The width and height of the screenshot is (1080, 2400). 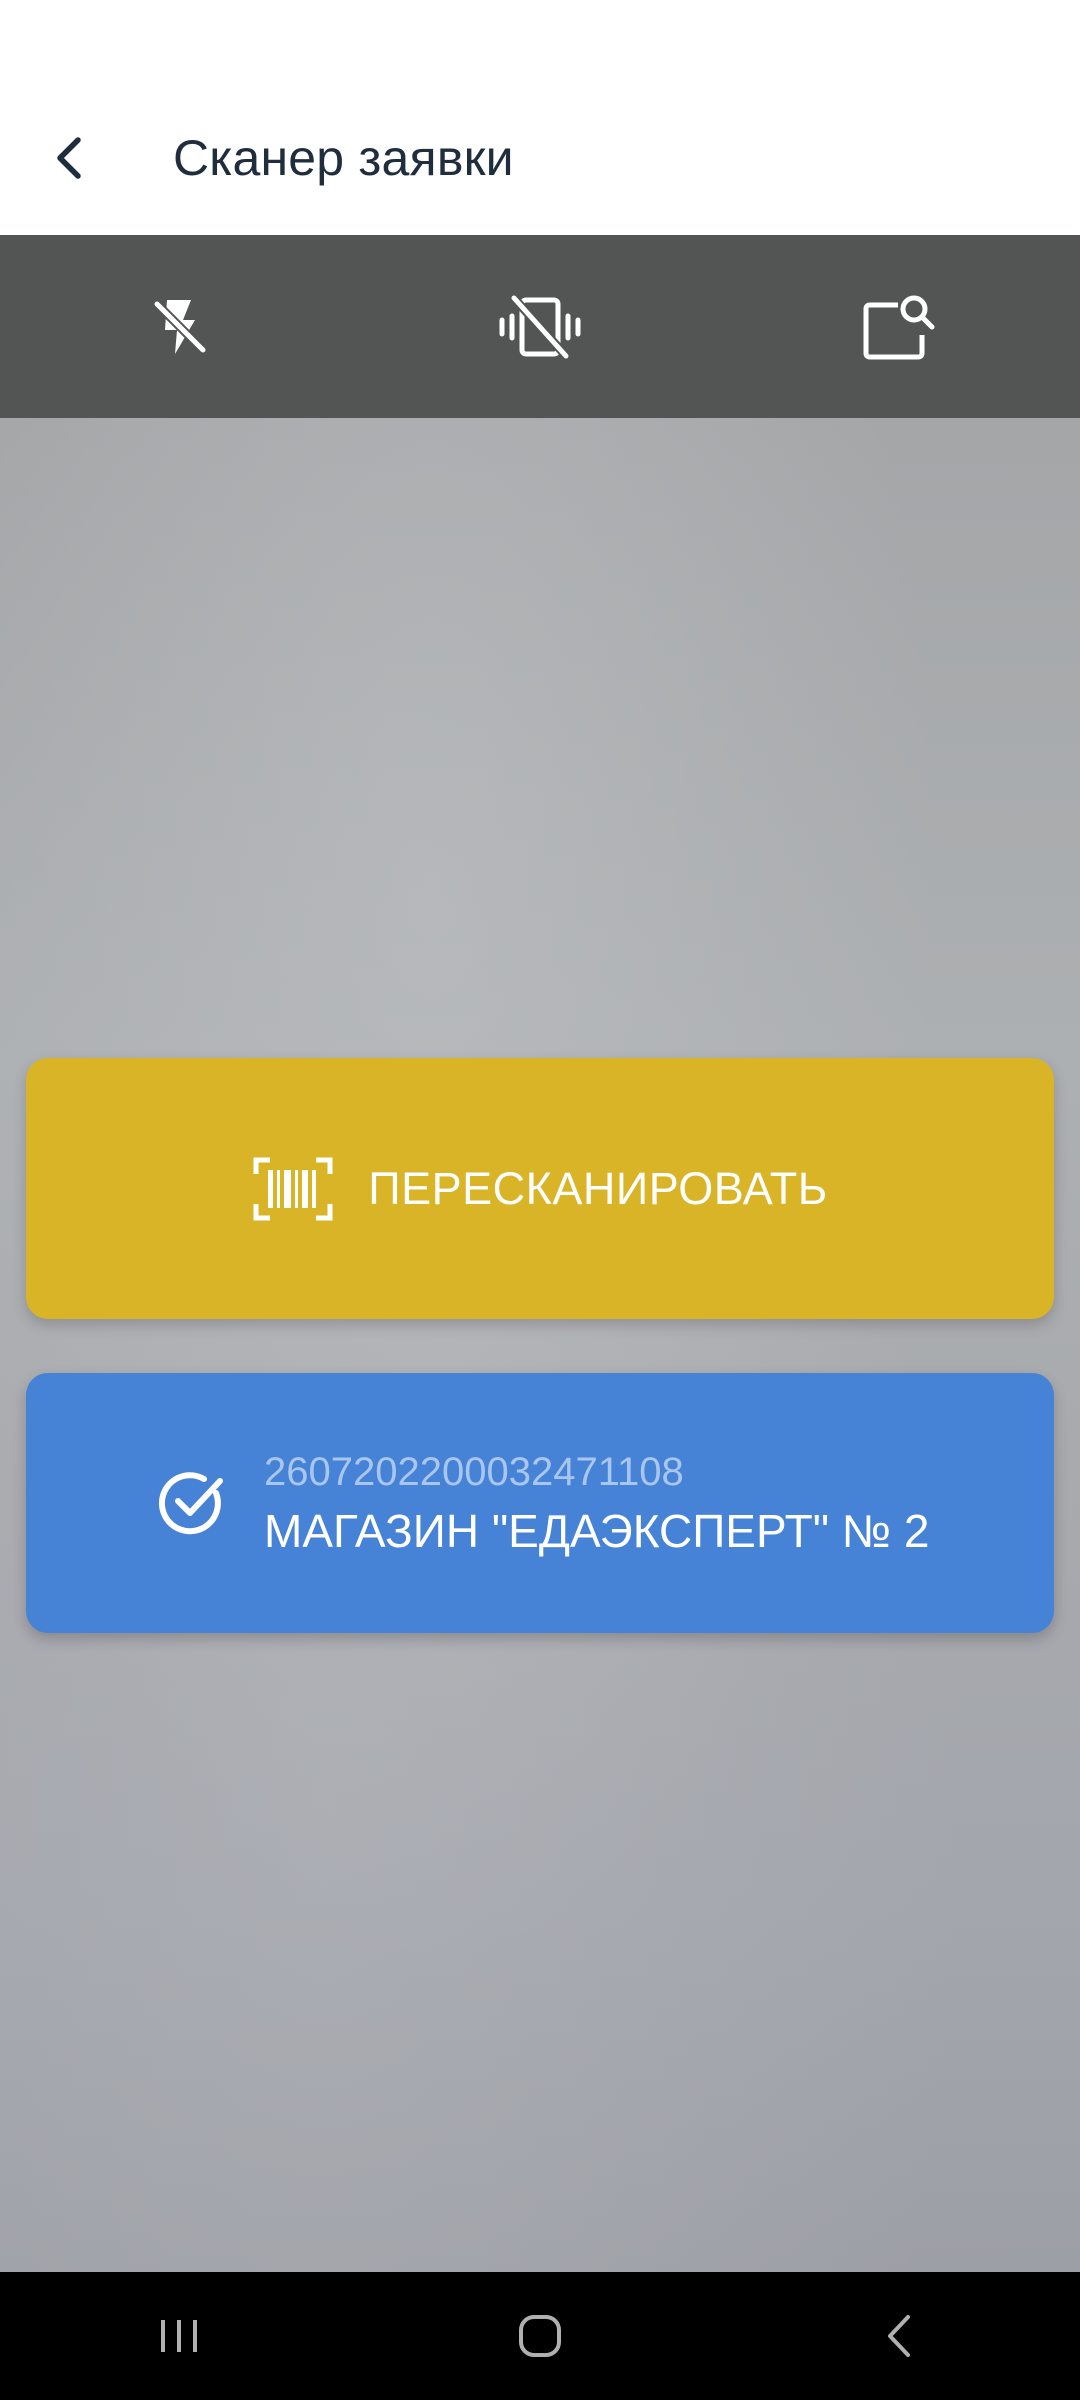 What do you see at coordinates (474, 1472) in the screenshot?
I see `result-code: 2607202200032471108` at bounding box center [474, 1472].